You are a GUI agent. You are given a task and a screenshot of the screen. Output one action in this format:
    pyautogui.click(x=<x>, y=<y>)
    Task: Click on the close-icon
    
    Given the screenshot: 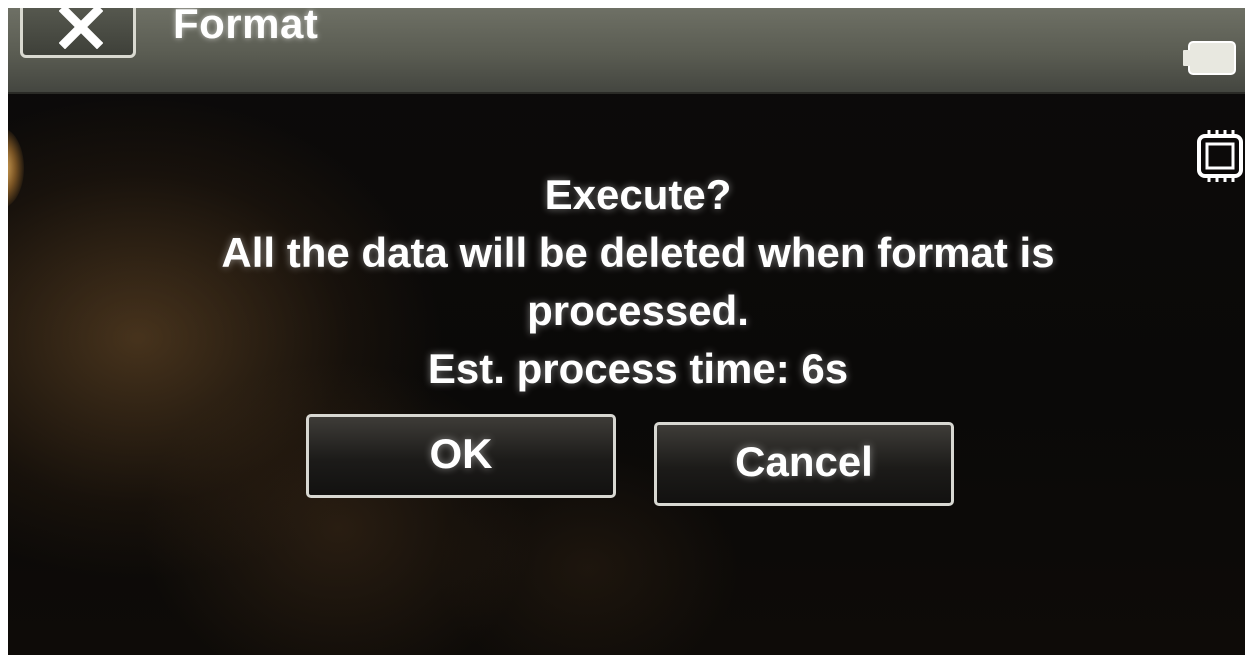 What is the action you would take?
    pyautogui.click(x=81, y=28)
    